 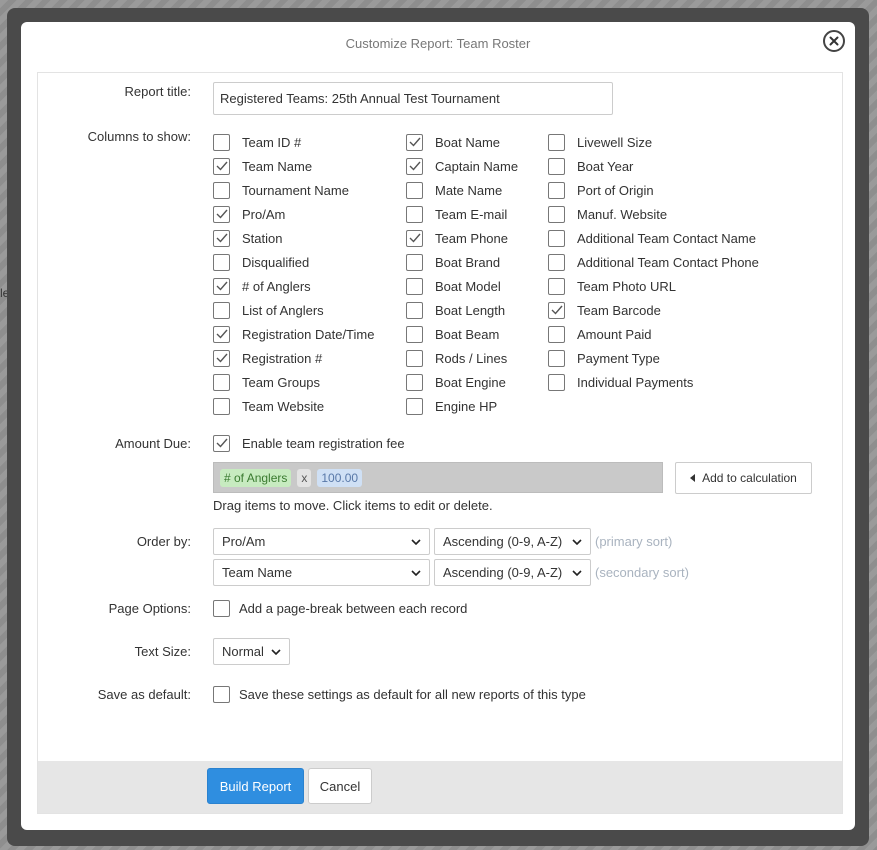 What do you see at coordinates (653, 262) in the screenshot?
I see `column-option-checkbox: Additional Team Contact Phone` at bounding box center [653, 262].